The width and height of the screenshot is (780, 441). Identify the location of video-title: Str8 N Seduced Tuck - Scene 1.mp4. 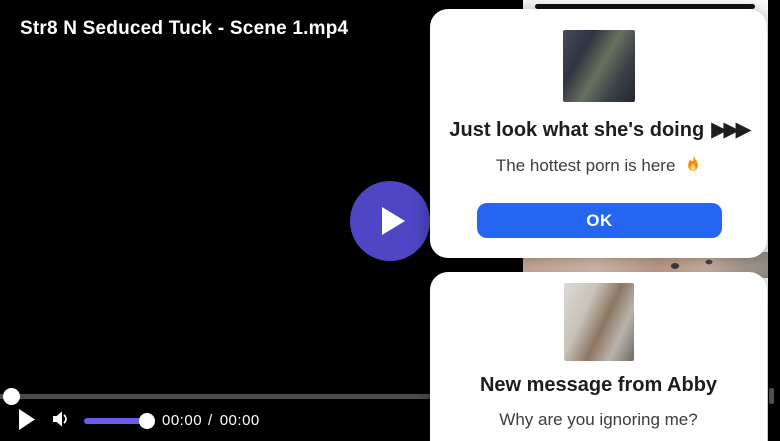
(184, 28).